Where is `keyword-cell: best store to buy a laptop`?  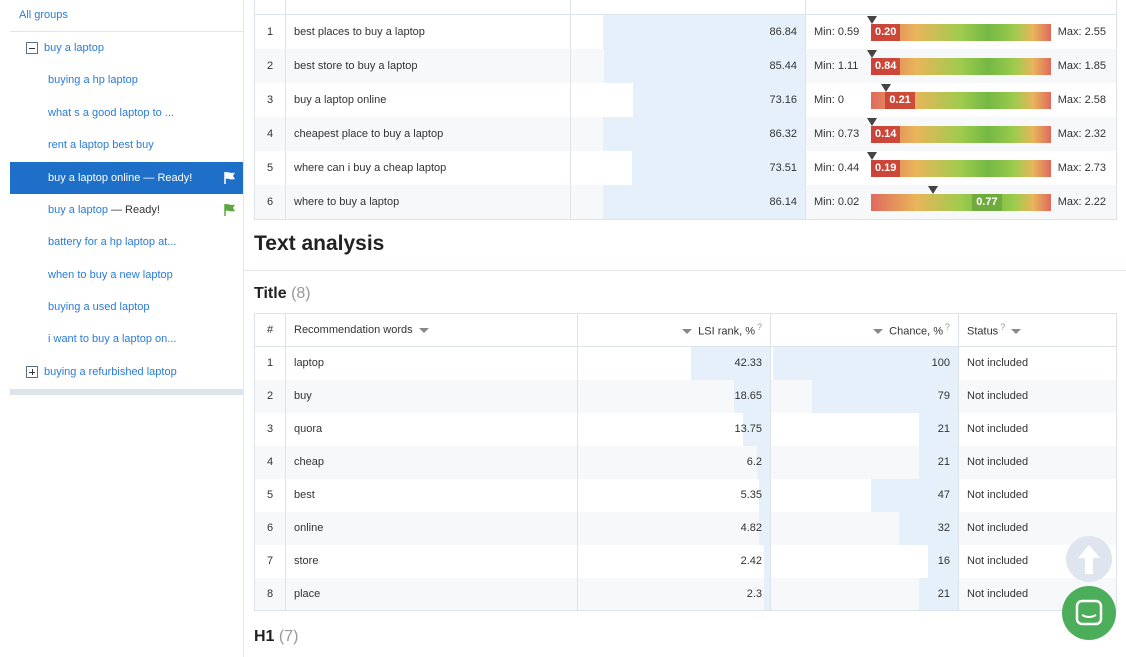
keyword-cell: best store to buy a laptop is located at coordinates (428, 66).